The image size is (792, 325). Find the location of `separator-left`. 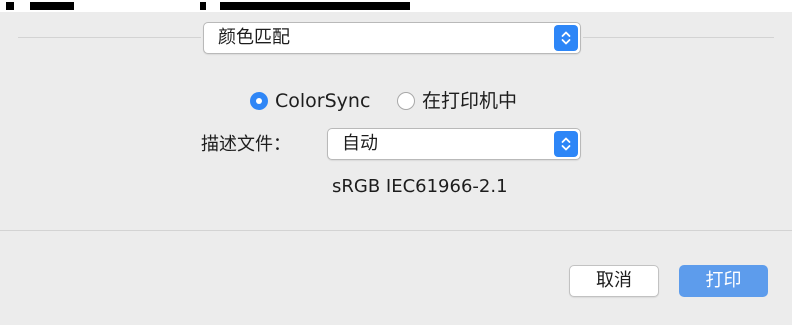

separator-left is located at coordinates (109, 37).